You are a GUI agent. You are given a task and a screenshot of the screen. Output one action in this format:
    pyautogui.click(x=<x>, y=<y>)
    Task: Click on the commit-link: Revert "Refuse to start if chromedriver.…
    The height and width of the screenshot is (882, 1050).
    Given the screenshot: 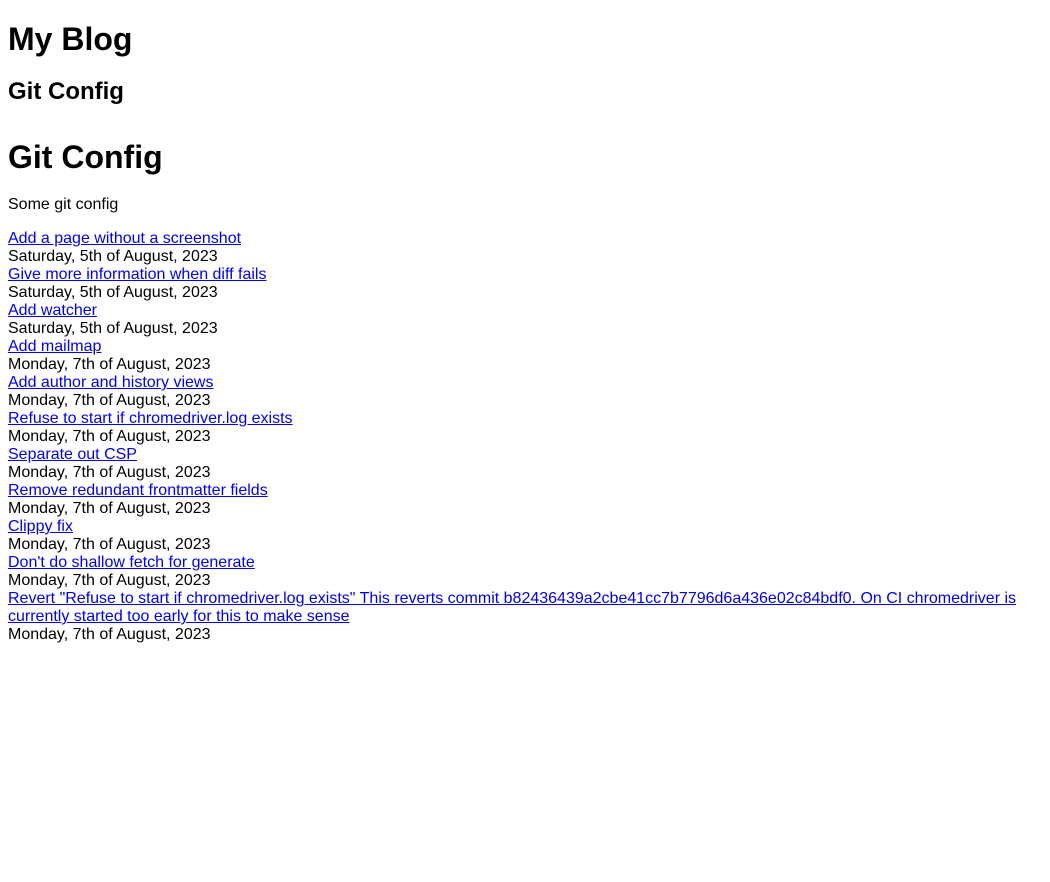 What is the action you would take?
    pyautogui.click(x=525, y=608)
    